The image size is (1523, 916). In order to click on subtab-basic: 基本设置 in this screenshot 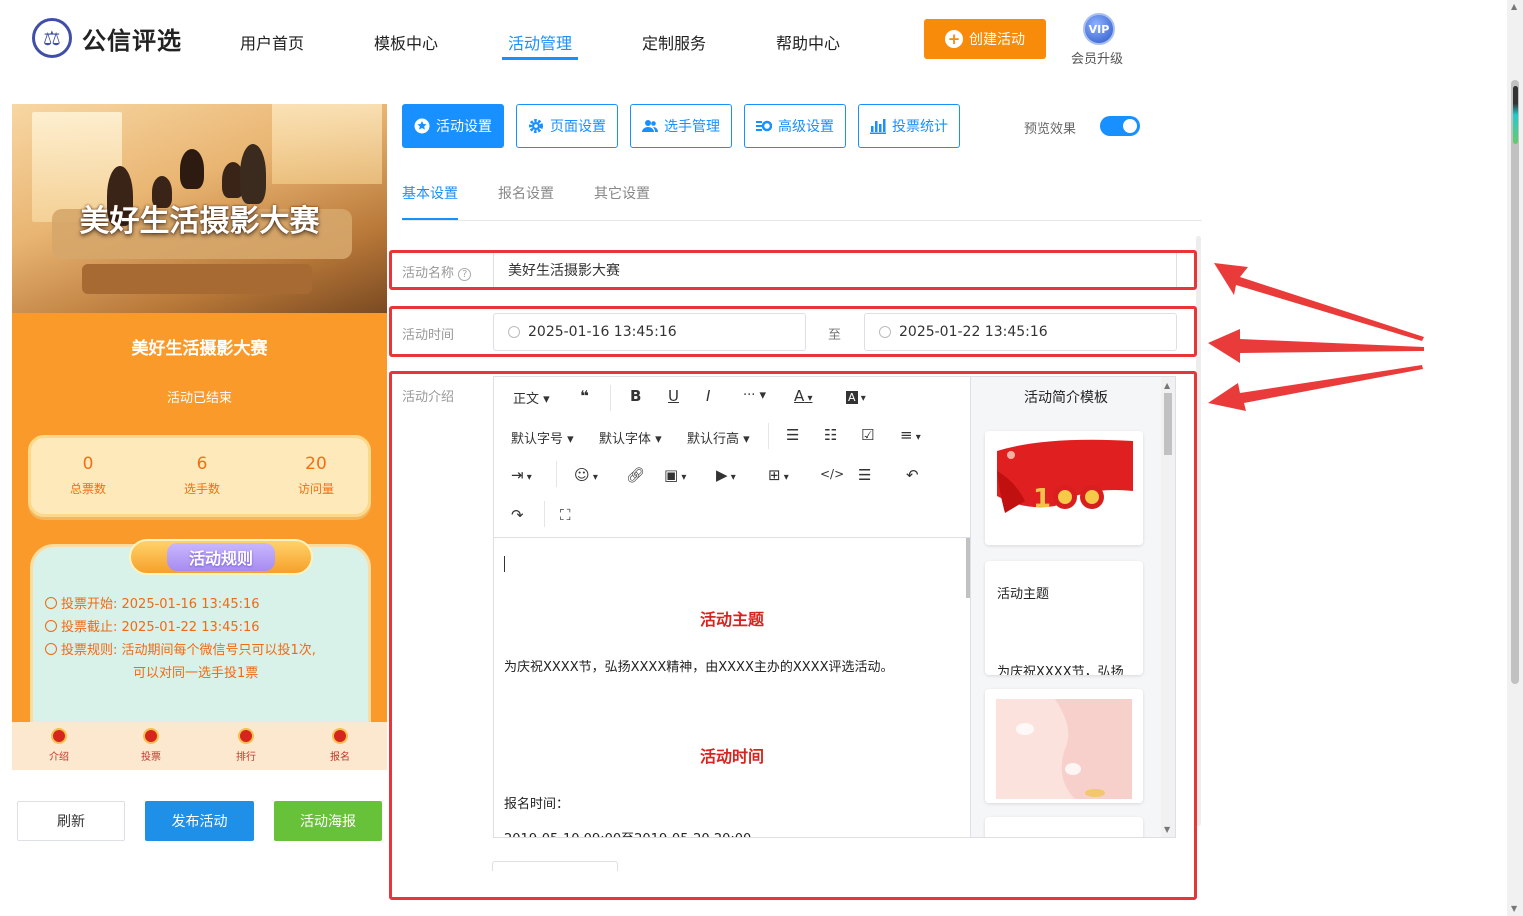, I will do `click(430, 193)`.